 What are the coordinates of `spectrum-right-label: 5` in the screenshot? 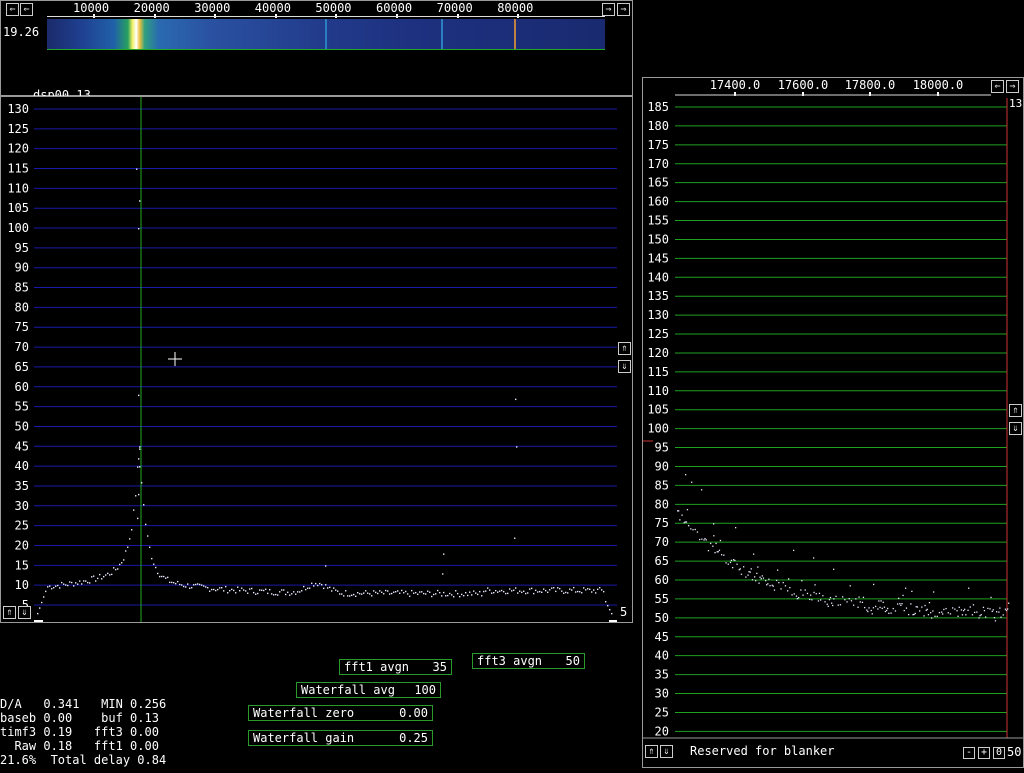 It's located at (624, 612).